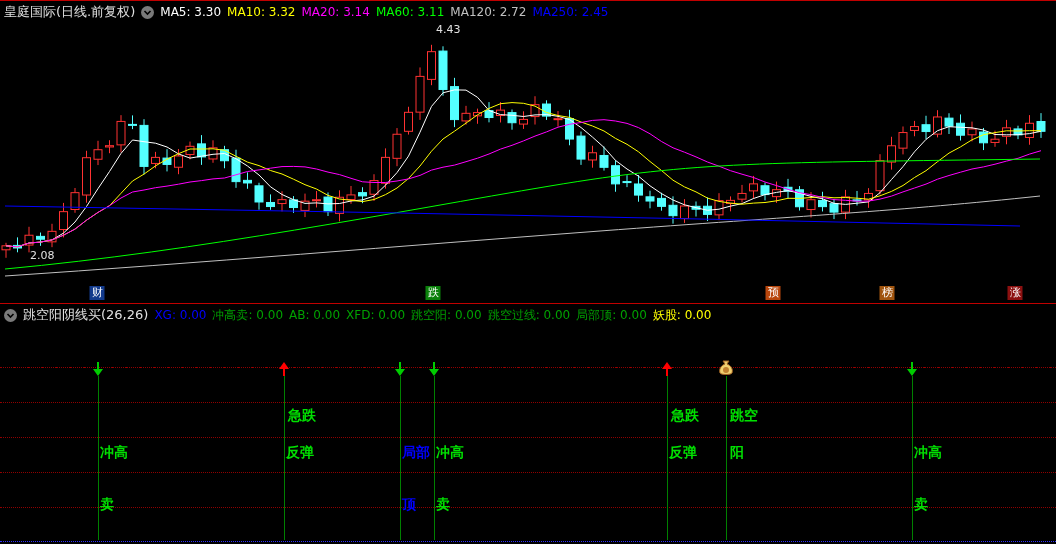 This screenshot has width=1056, height=544. Describe the element at coordinates (448, 29) in the screenshot. I see `high-price-label: 4.43` at that location.